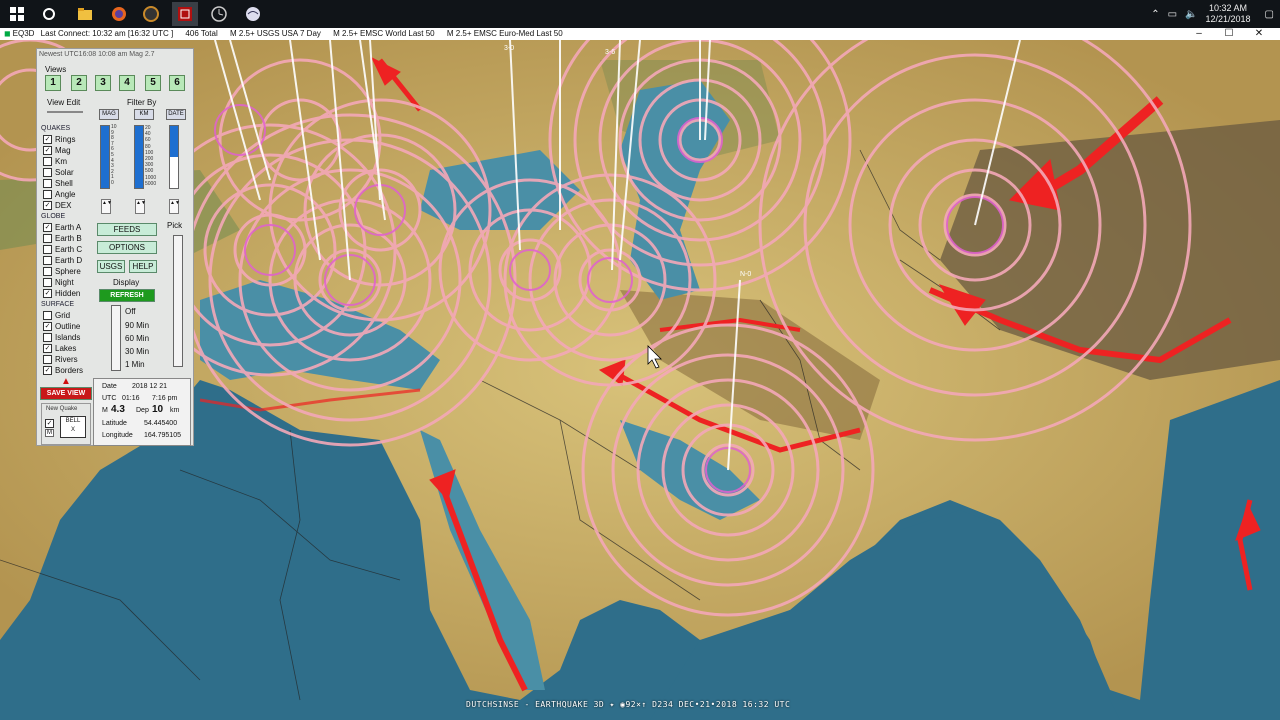  I want to click on windows-start-icon, so click(17, 14).